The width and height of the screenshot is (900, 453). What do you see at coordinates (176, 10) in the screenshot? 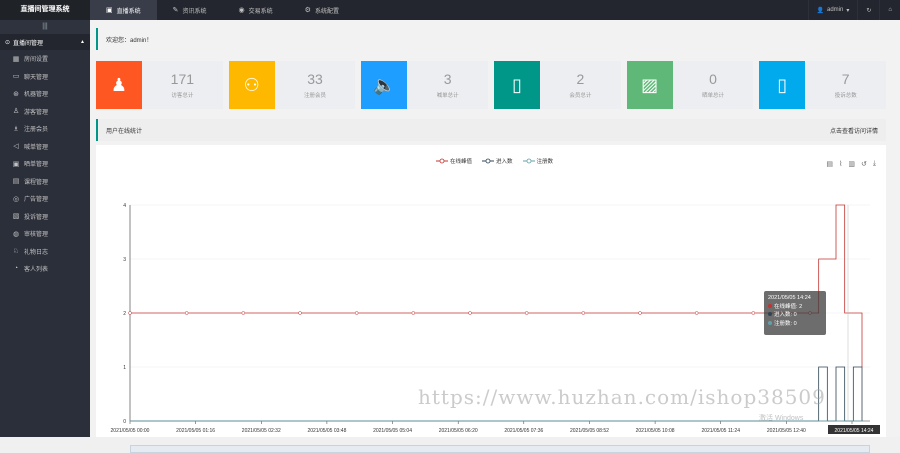
I see `edit-icon: ✎` at bounding box center [176, 10].